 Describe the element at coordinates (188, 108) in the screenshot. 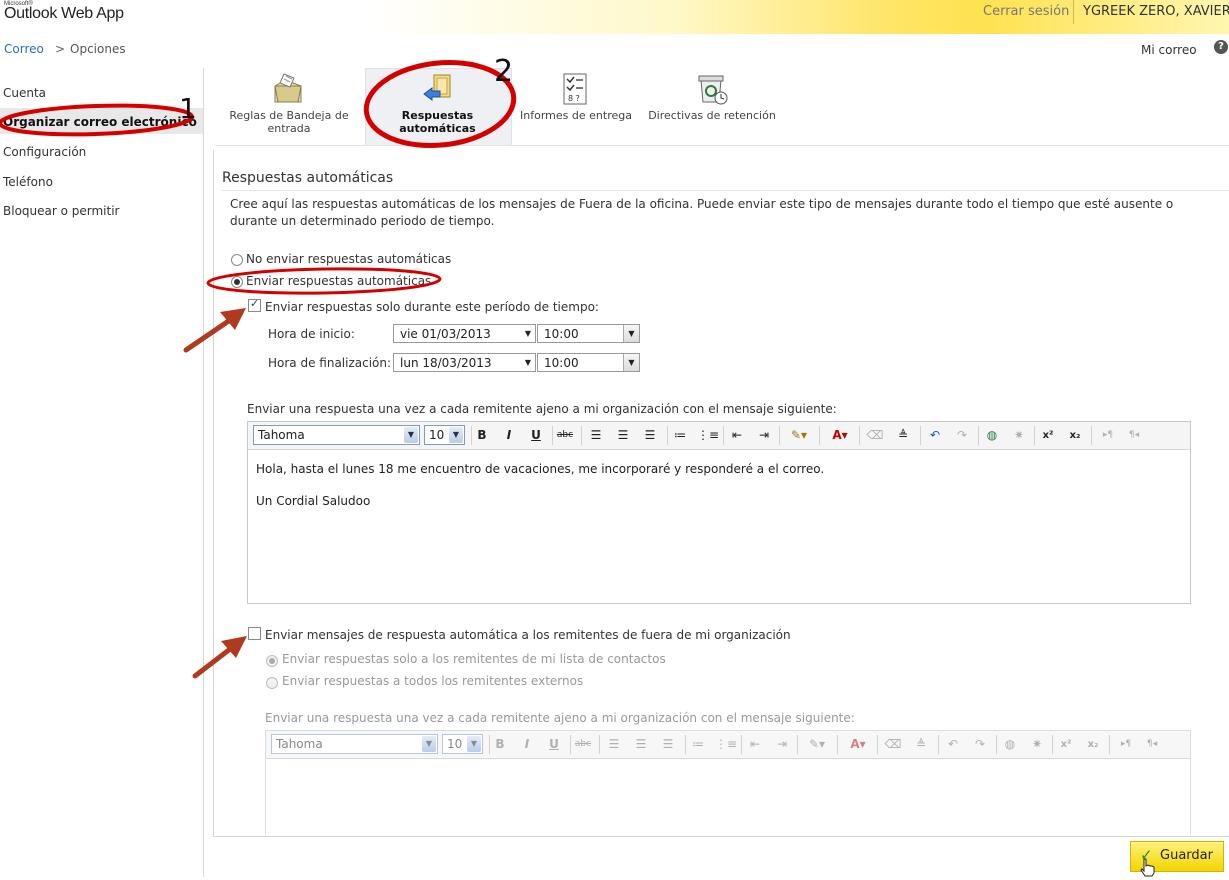

I see `annotation-number-1: 1` at that location.